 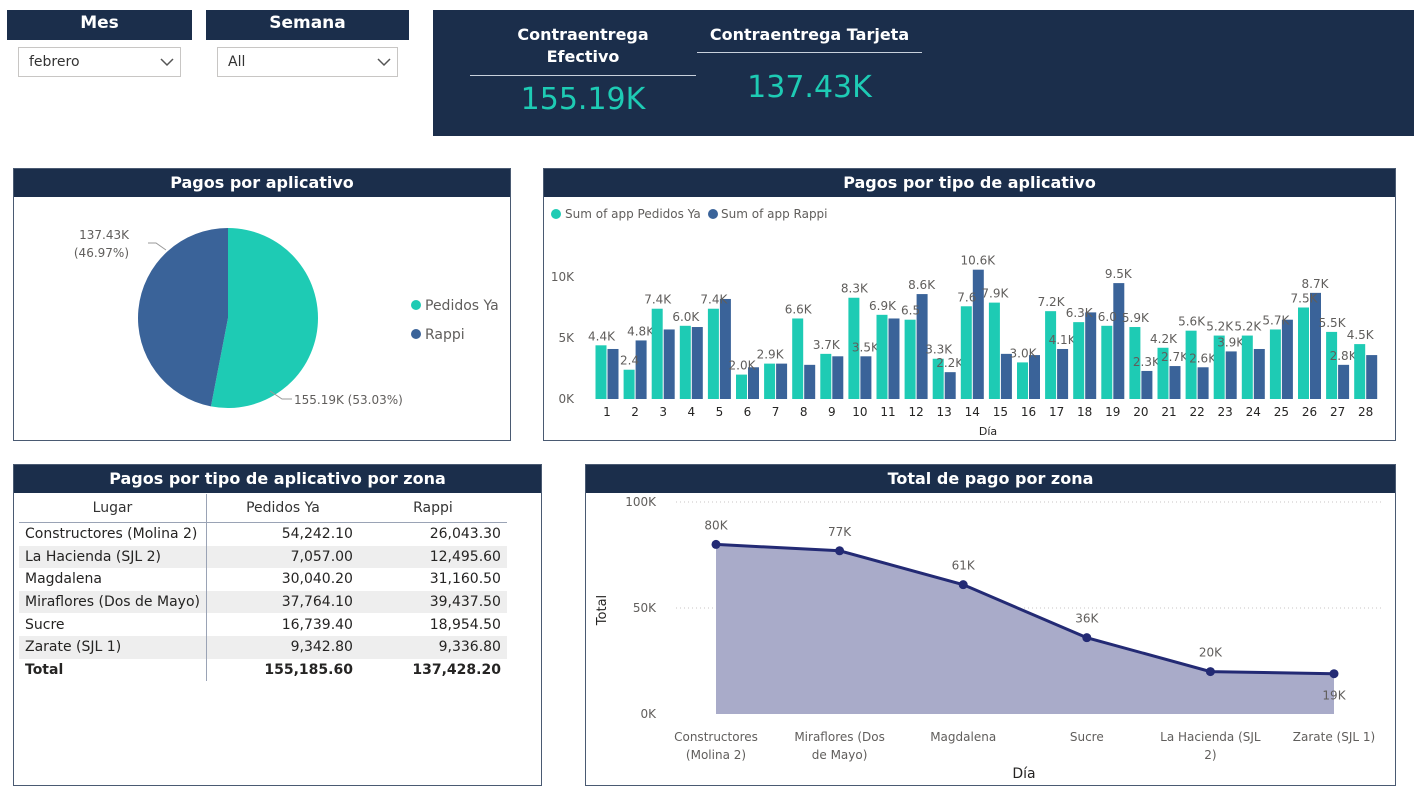 What do you see at coordinates (113, 670) in the screenshot?
I see `cell-total-label: Total` at bounding box center [113, 670].